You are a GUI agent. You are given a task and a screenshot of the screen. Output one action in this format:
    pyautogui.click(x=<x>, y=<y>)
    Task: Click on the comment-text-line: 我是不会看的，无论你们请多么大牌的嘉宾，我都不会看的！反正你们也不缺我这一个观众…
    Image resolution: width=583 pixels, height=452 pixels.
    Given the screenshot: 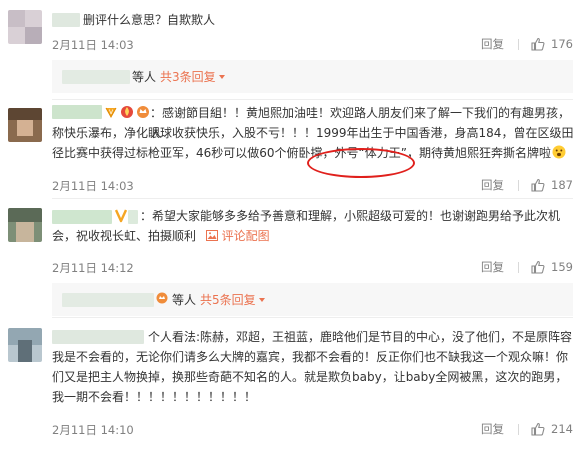 What is the action you would take?
    pyautogui.click(x=310, y=357)
    